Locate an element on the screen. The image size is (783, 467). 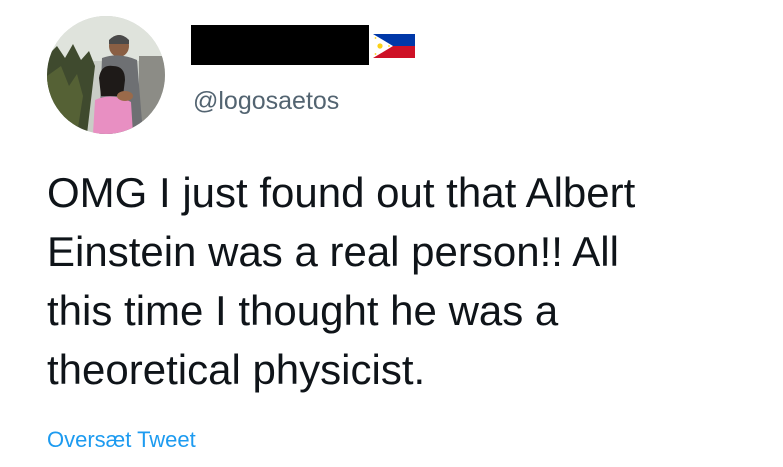
author-avatar is located at coordinates (106, 75).